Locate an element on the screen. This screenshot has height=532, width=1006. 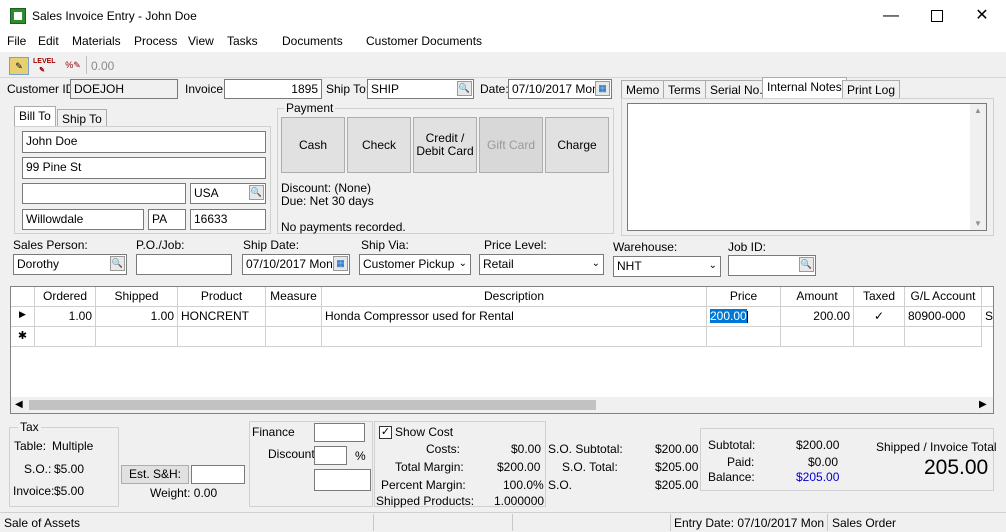
menu-edit: Edit is located at coordinates (48, 41).